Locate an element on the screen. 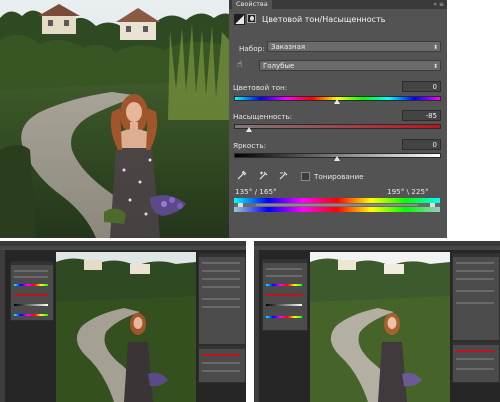 The width and height of the screenshot is (500, 402). saturation-slider is located at coordinates (337, 126).